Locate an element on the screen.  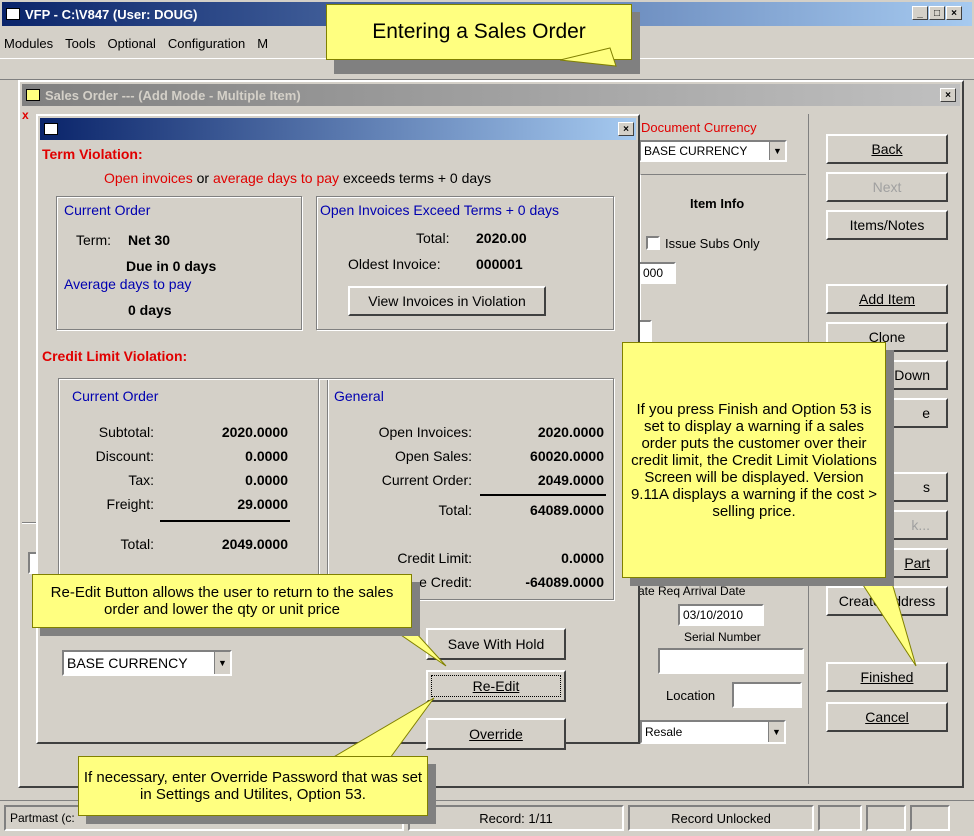
violation-close-icon: × is located at coordinates (626, 129).